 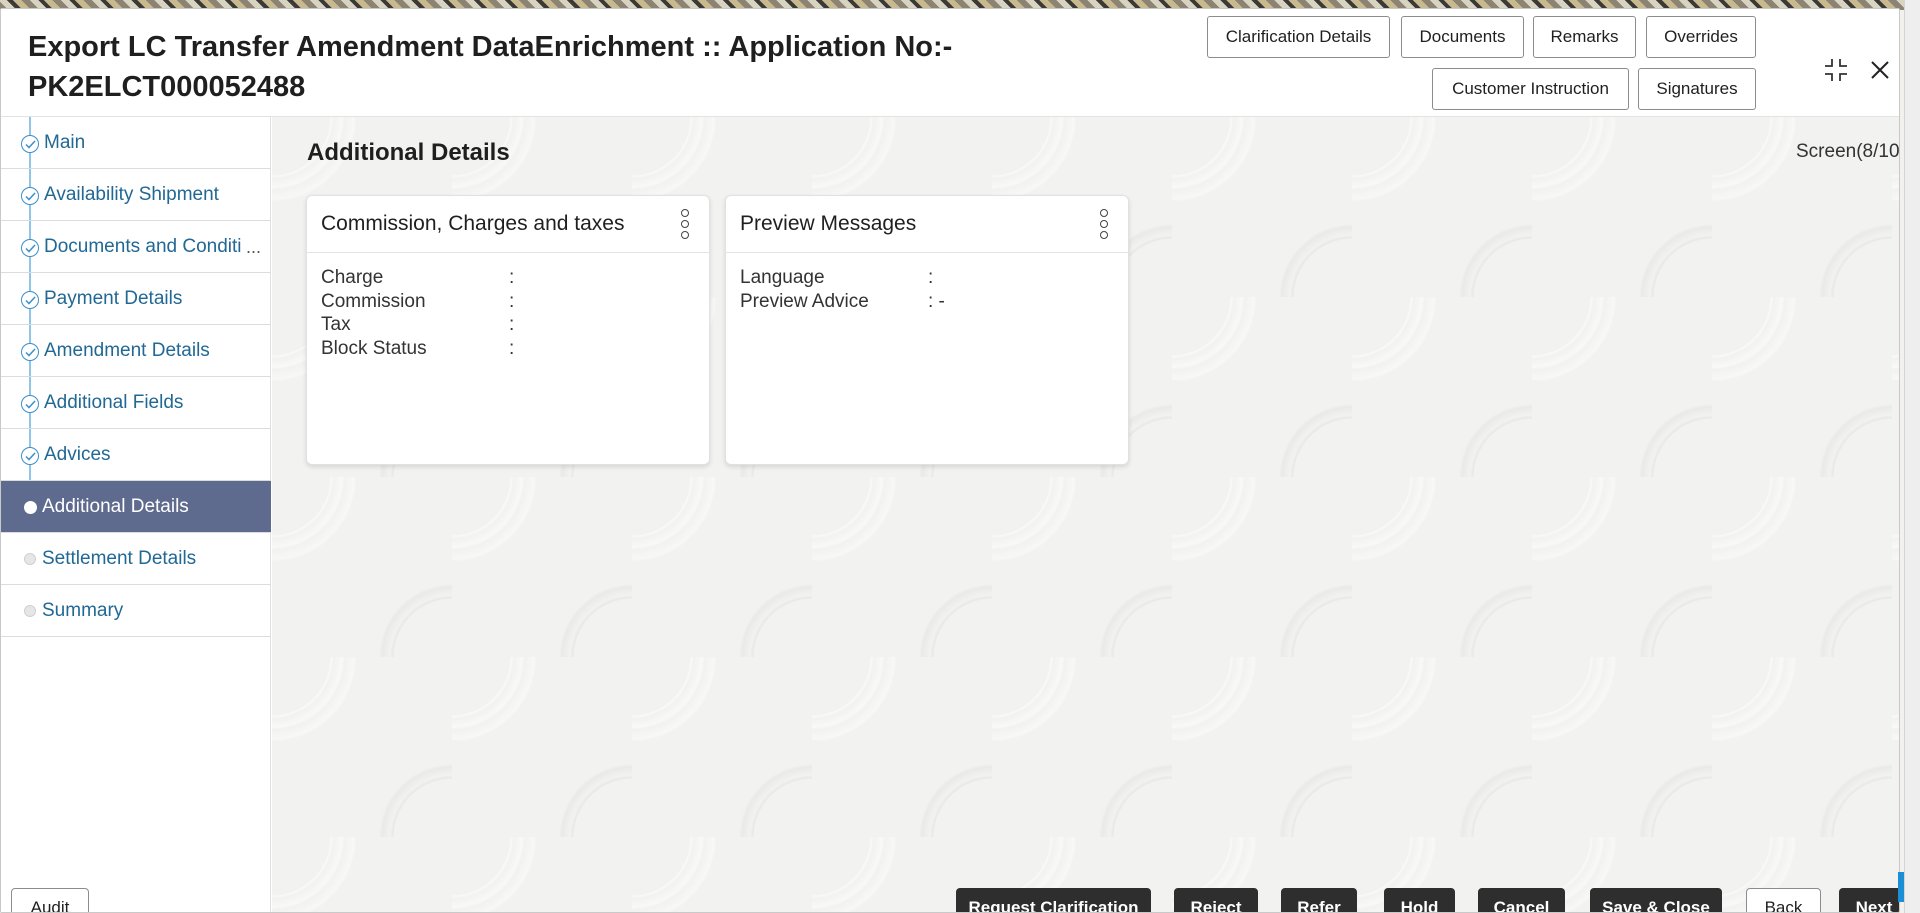 I want to click on close-icon, so click(x=1880, y=70).